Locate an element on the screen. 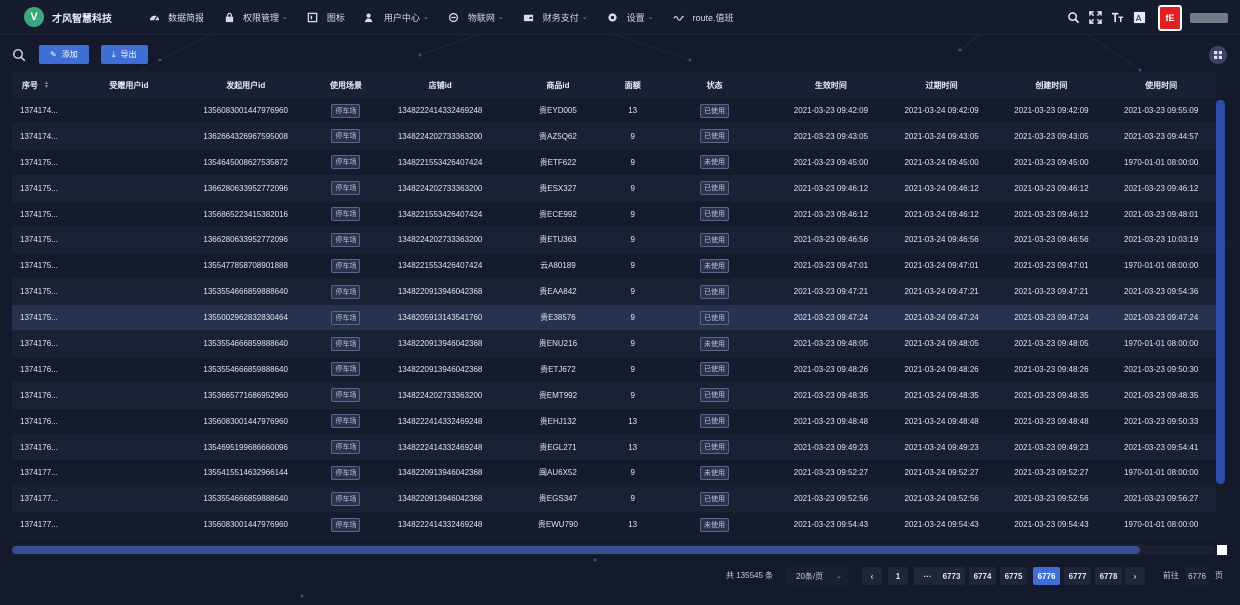 The width and height of the screenshot is (1240, 605). table-toolbar: ✎ 添加 ⤓ 导出 is located at coordinates (620, 55).